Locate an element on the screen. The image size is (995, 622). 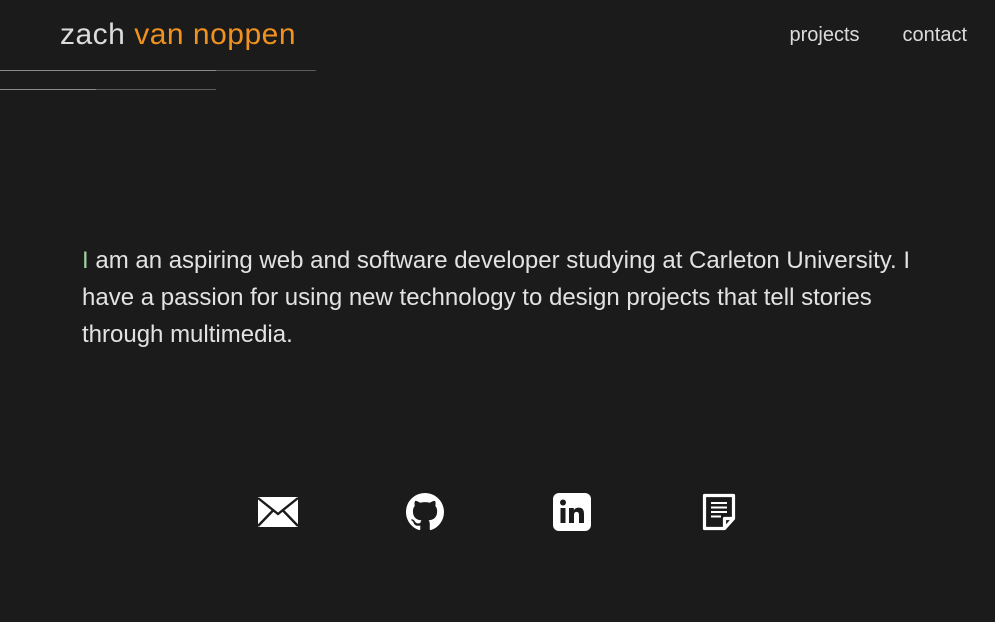
main-nav: projects contact is located at coordinates (878, 35).